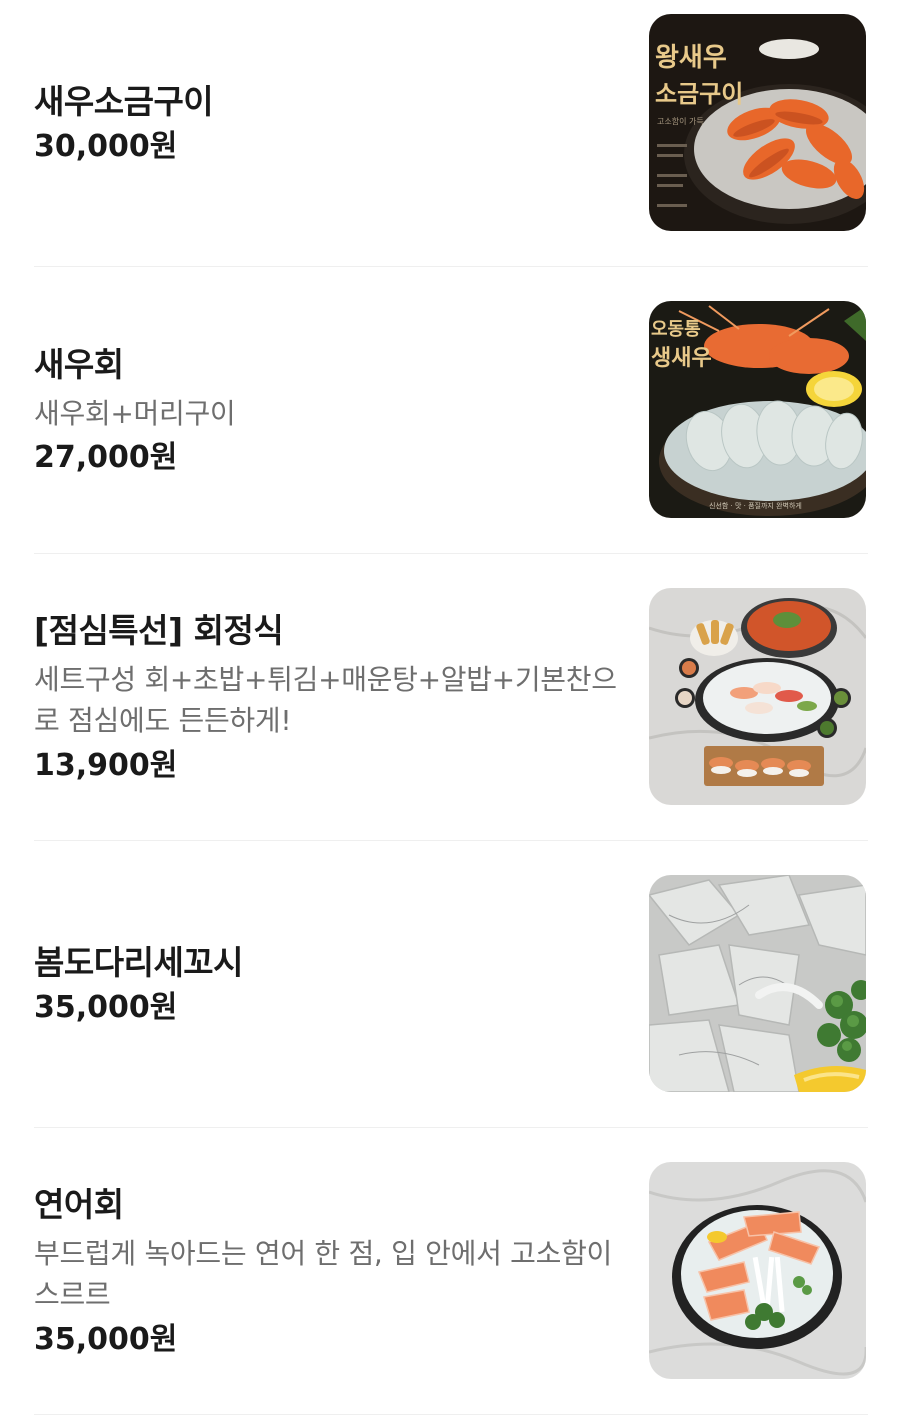  I want to click on menu-item-price: 27,000원, so click(106, 458).